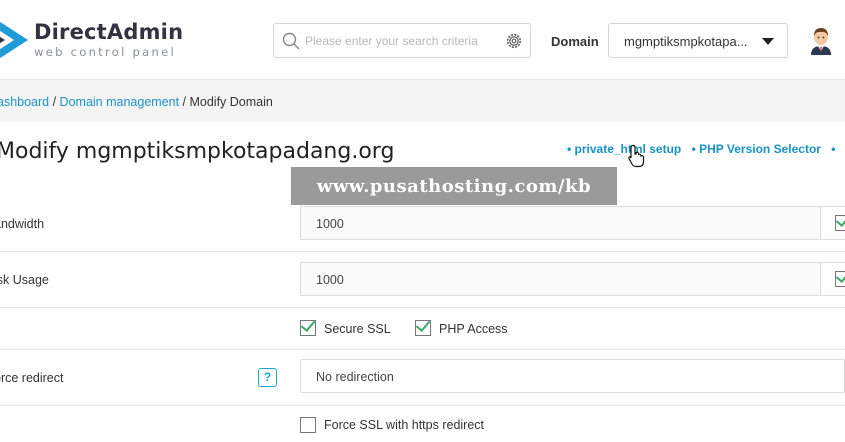 The width and height of the screenshot is (845, 442). I want to click on search-box, so click(402, 40).